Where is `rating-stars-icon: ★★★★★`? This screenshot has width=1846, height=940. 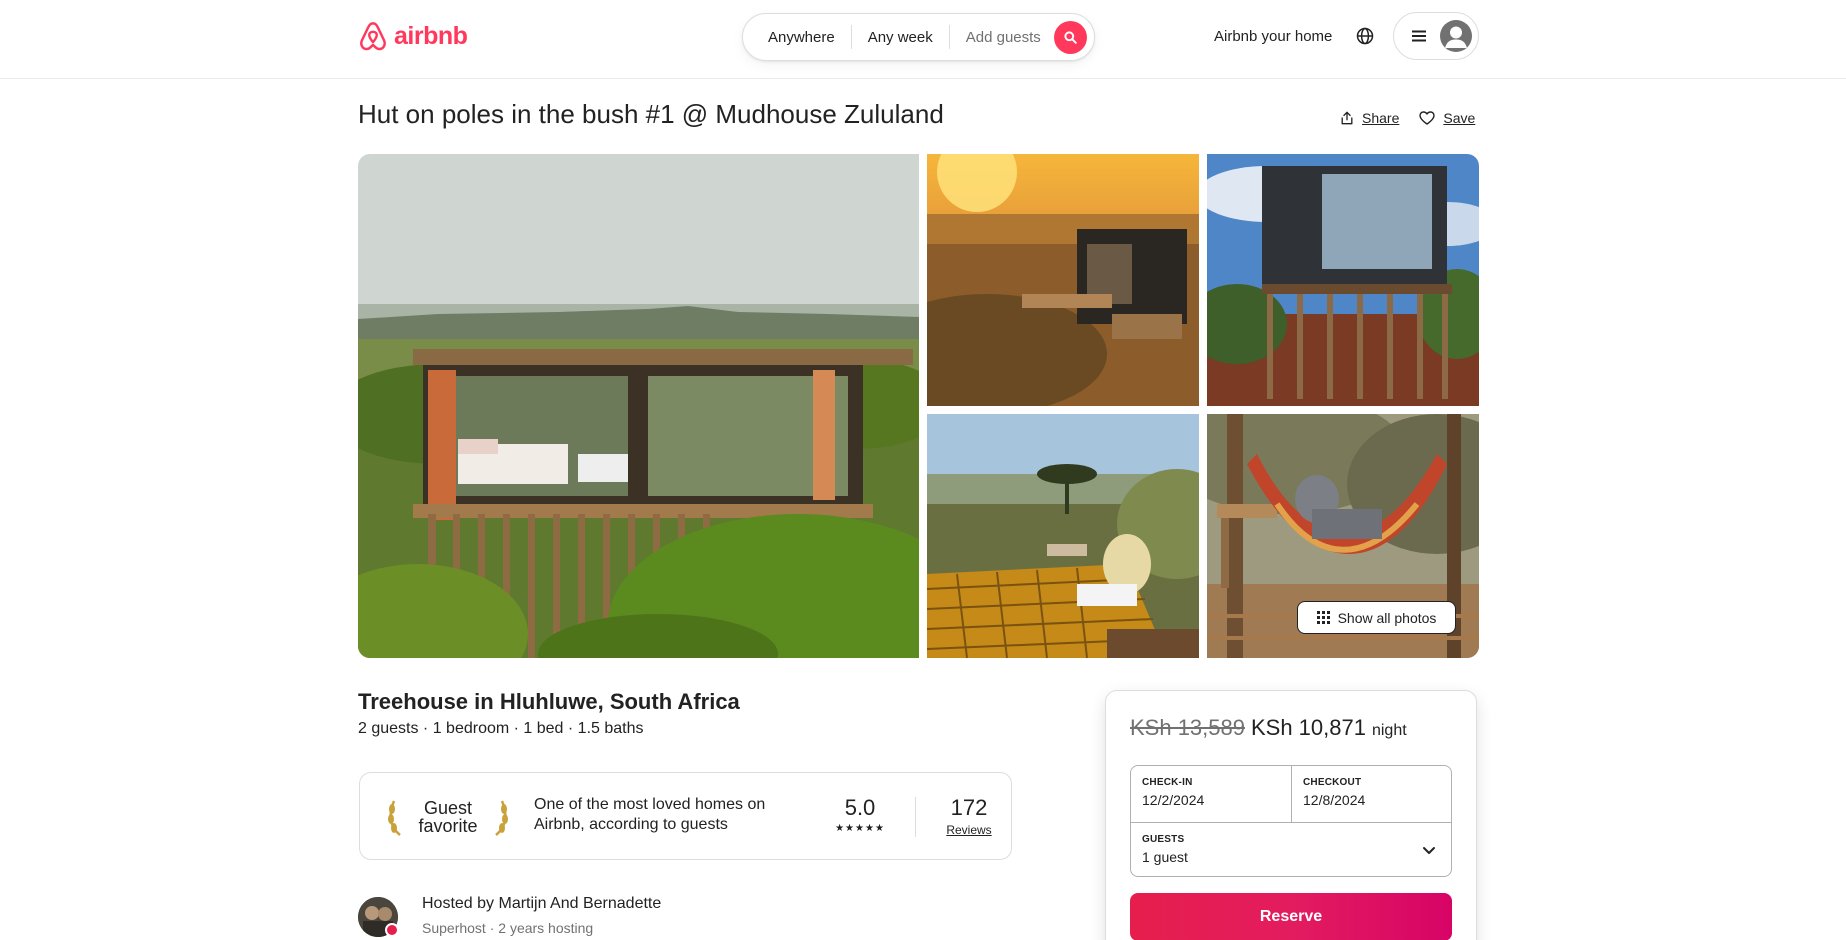
rating-stars-icon: ★★★★★ is located at coordinates (860, 828).